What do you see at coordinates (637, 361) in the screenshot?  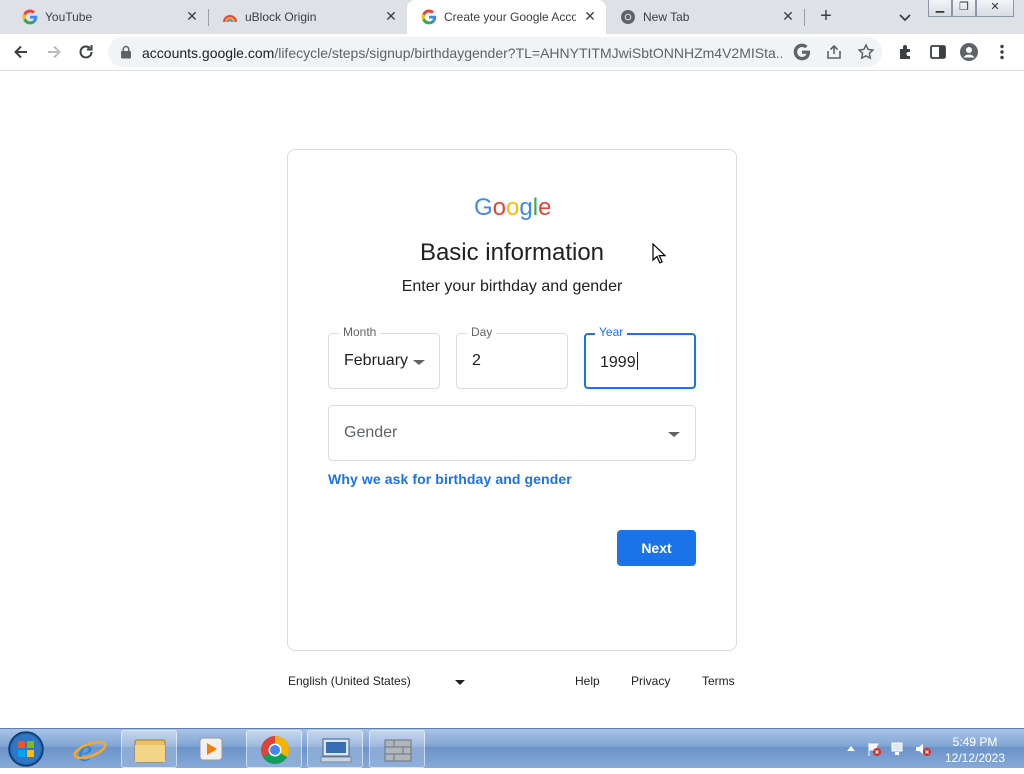 I see `text-cursor` at bounding box center [637, 361].